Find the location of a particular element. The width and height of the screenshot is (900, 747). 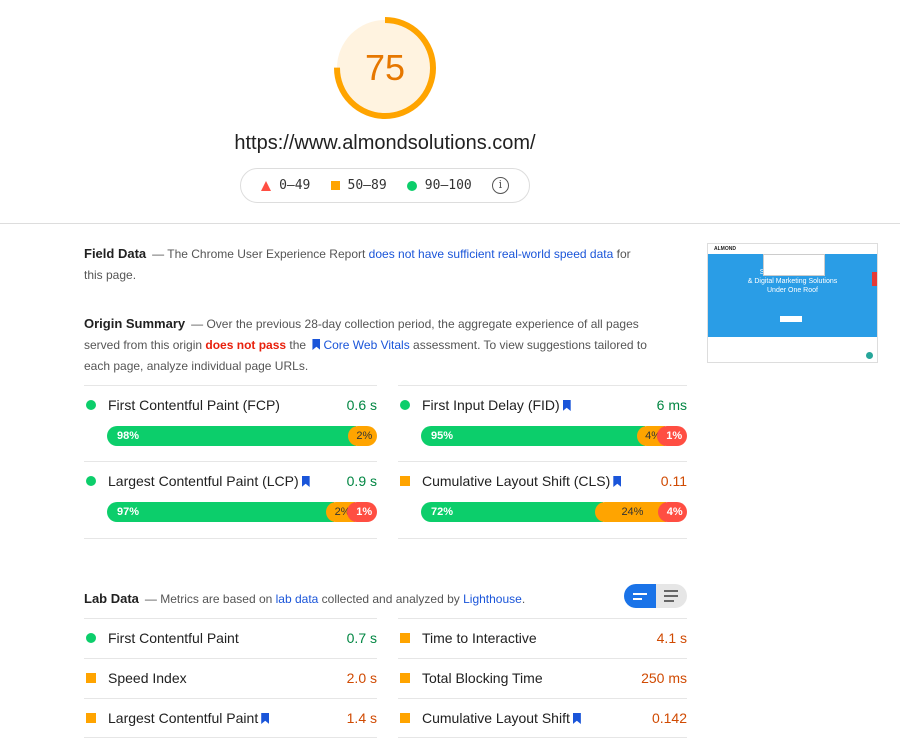

metric-value: 6 ms is located at coordinates (671, 405).